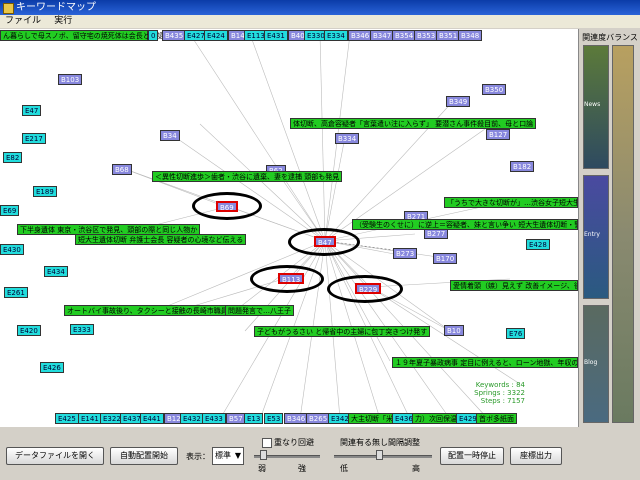 This screenshot has width=640, height=480. What do you see at coordinates (496, 418) in the screenshot?
I see `news-node: 首ボ多紙面` at bounding box center [496, 418].